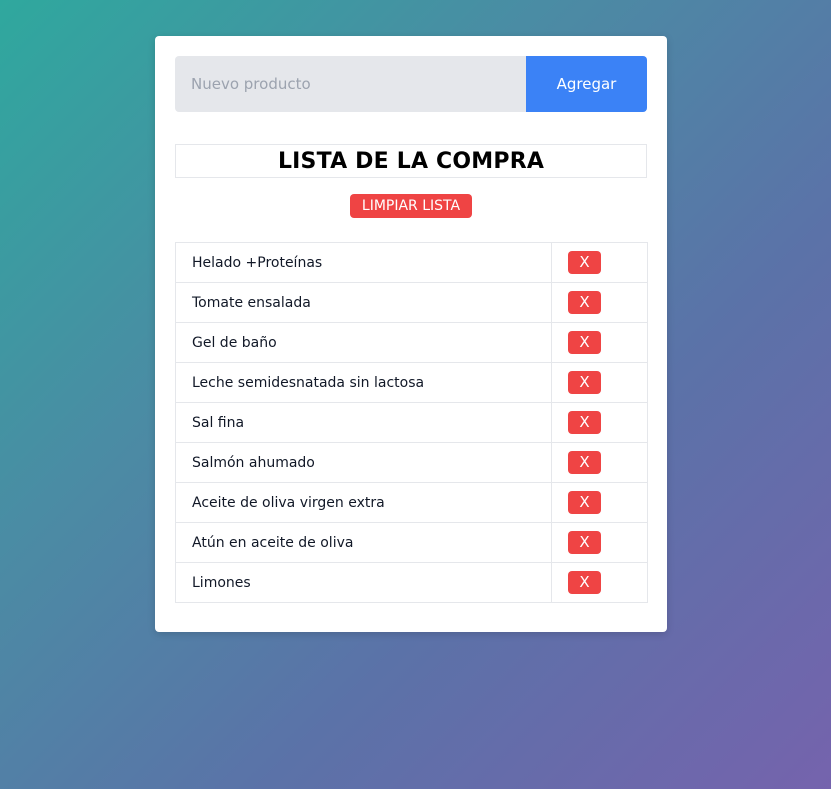  I want to click on clear-list-button: LIMPIAR LISTA, so click(411, 206).